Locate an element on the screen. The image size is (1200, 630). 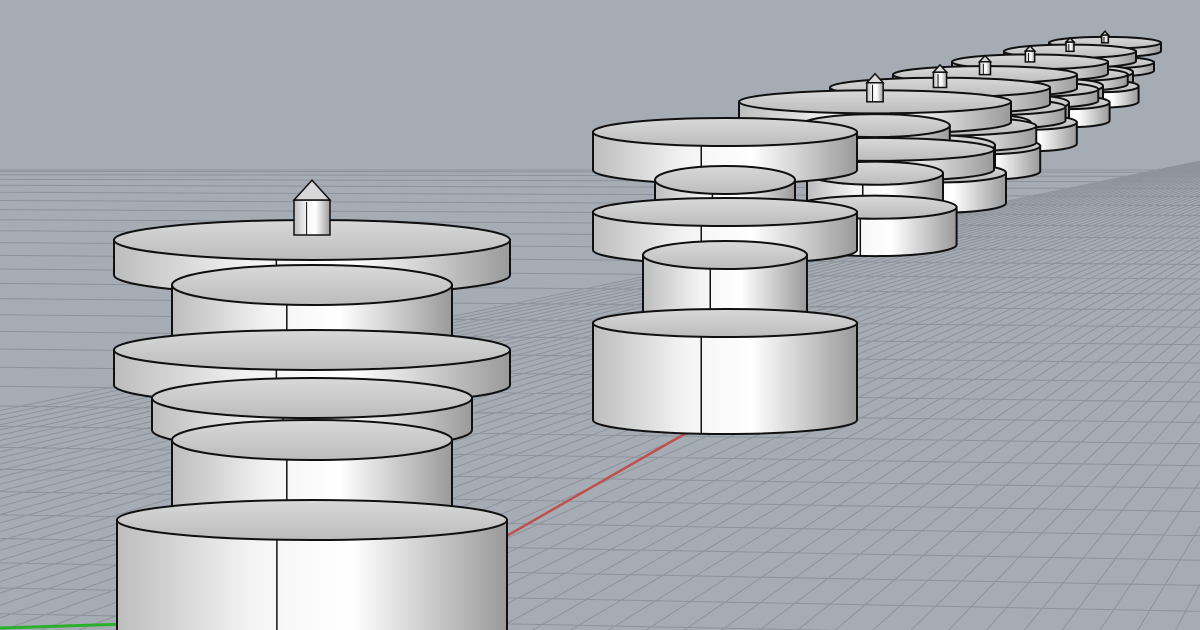
spool-row-5-tip-body is located at coordinates (985, 68).